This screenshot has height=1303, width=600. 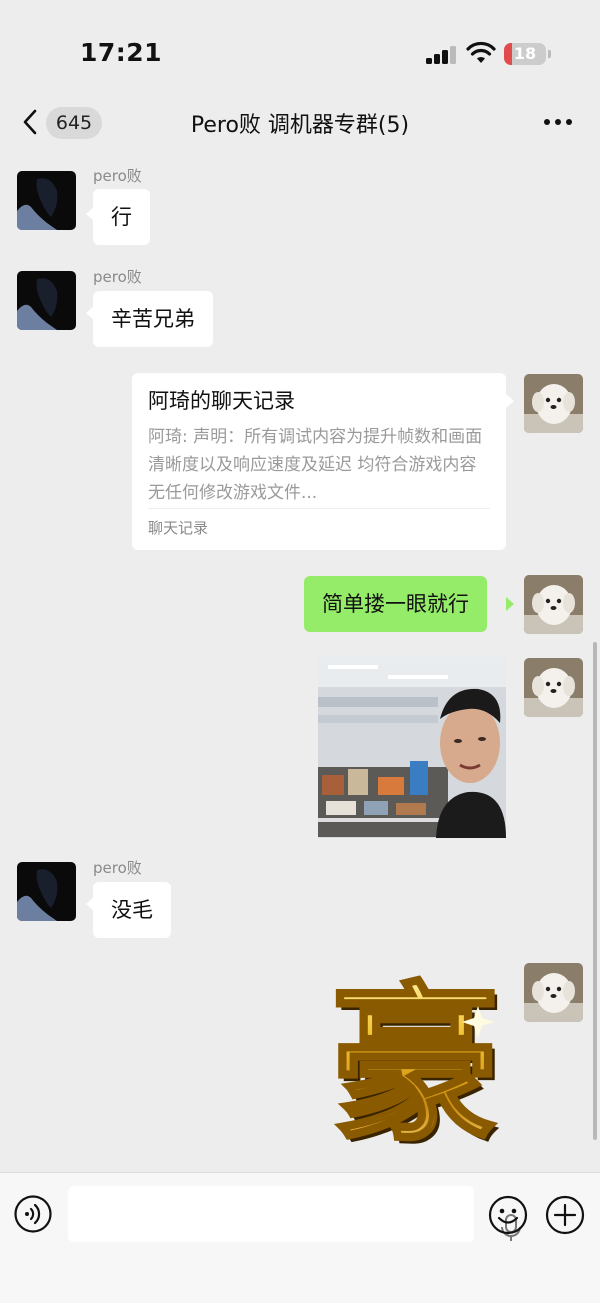 I want to click on unread-count-badge: 645, so click(x=74, y=123).